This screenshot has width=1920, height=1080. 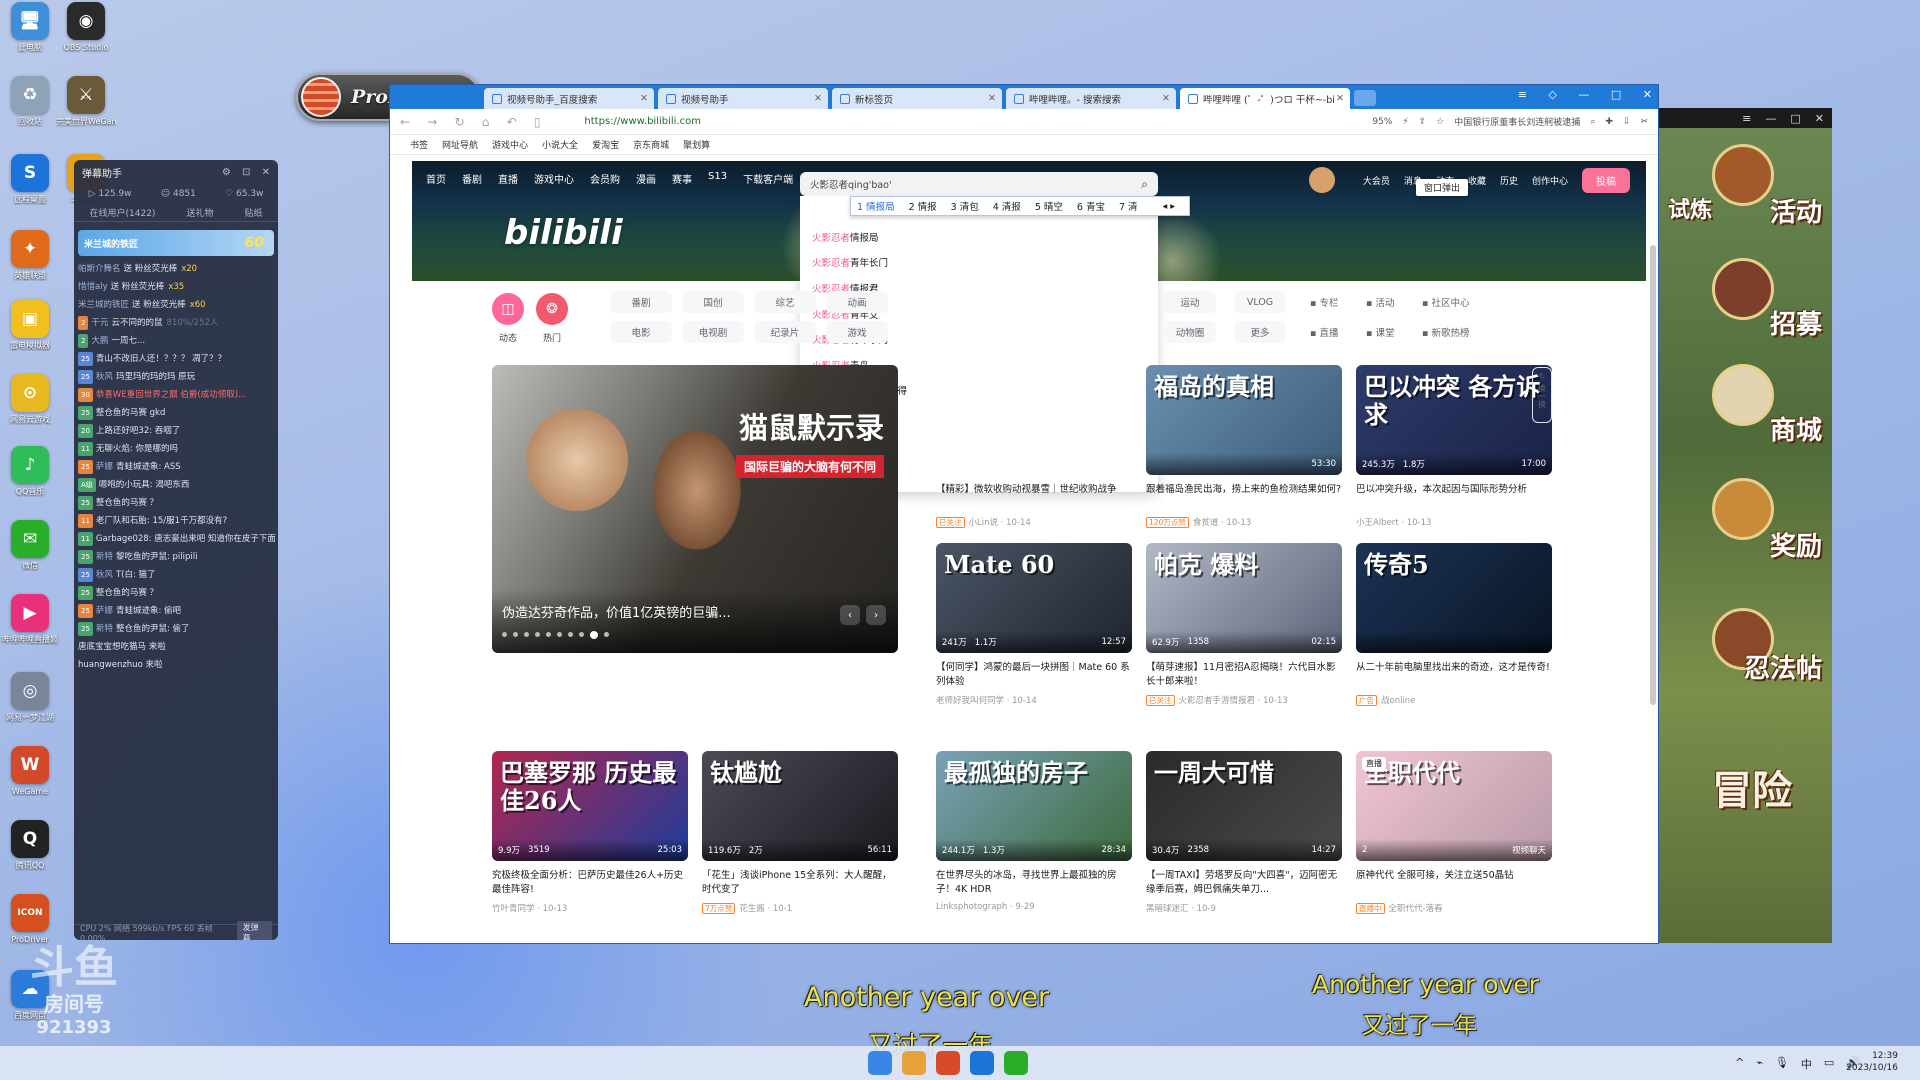 I want to click on game-button-recruit: 招募, so click(x=1796, y=322).